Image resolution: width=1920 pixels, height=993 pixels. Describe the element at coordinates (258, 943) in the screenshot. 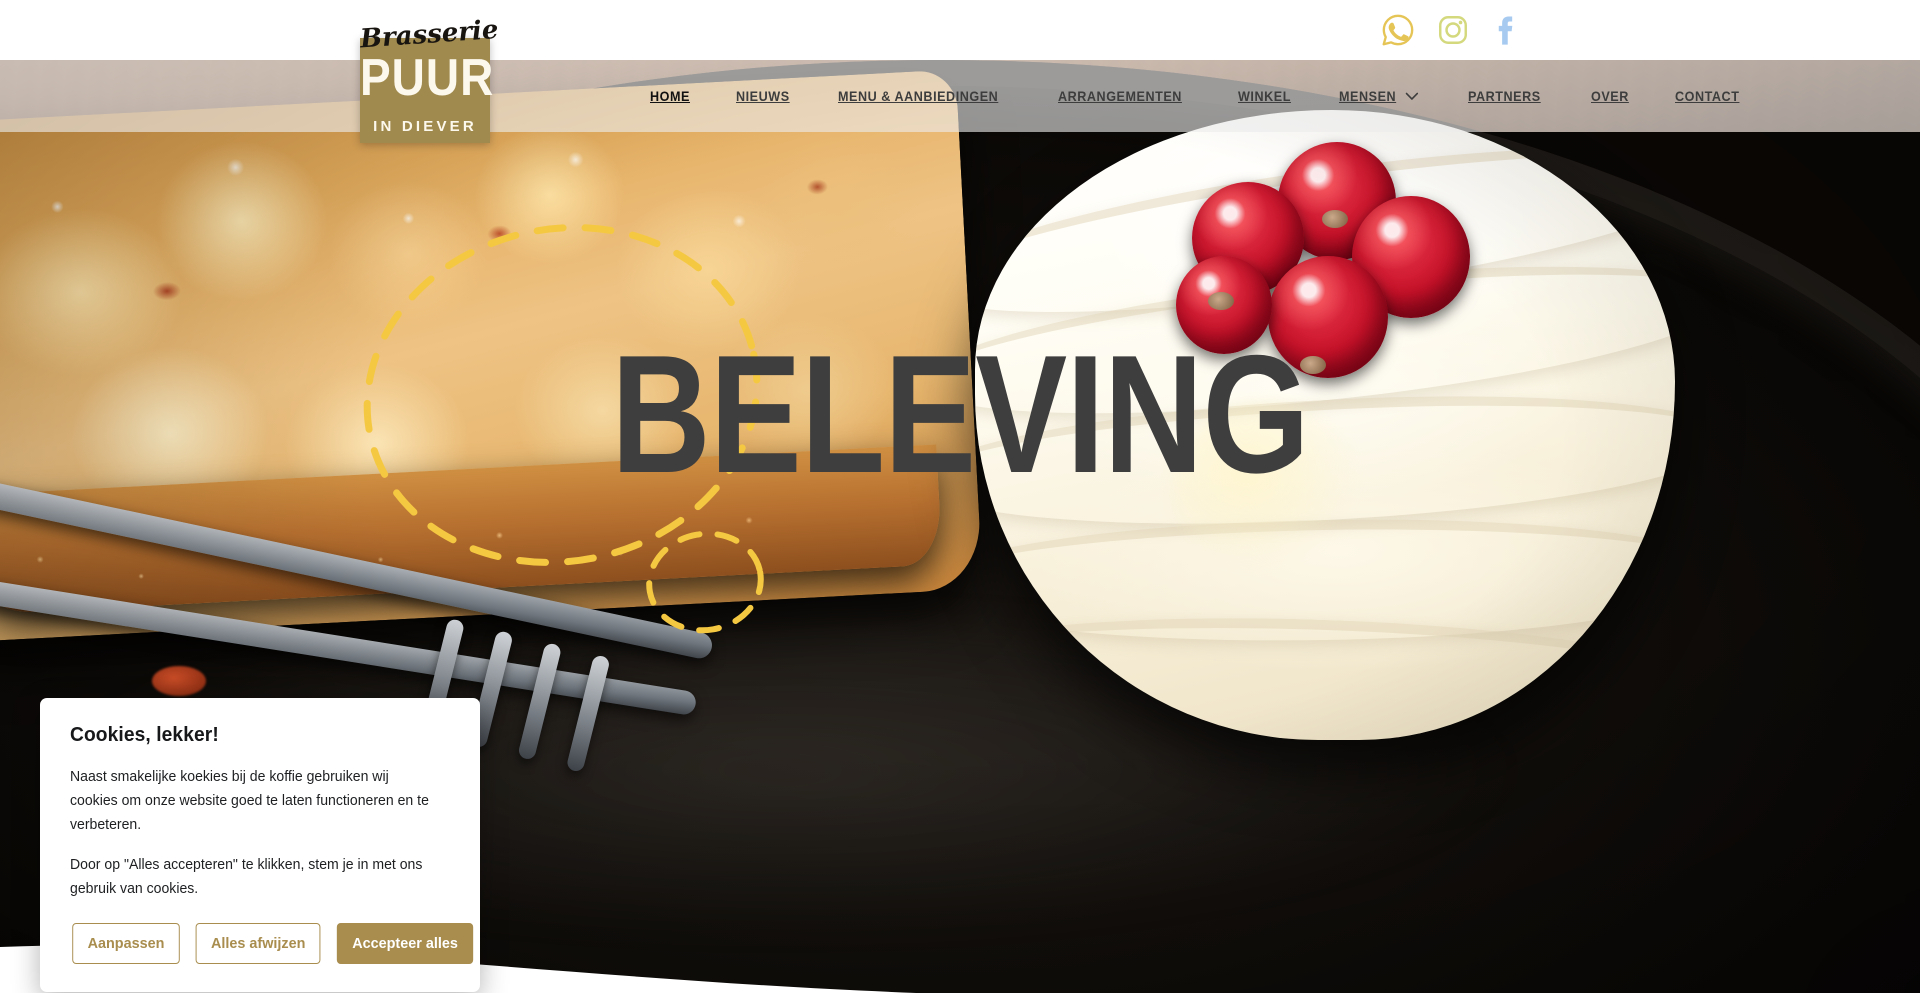

I see `cookie-alles-afwijzen-button: Alles afwijzen` at that location.